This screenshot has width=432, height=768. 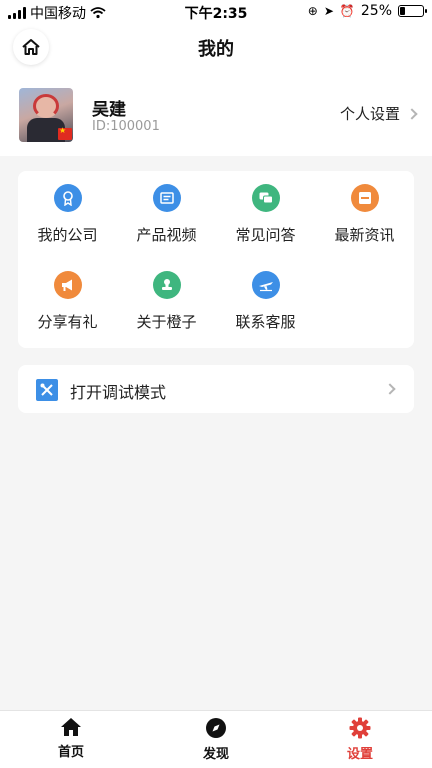 I want to click on grid-item-label: 分享有礼, so click(x=67, y=322).